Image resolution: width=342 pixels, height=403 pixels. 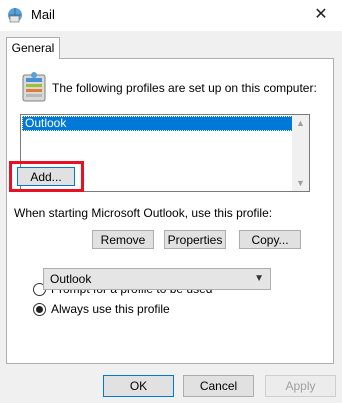 What do you see at coordinates (195, 239) in the screenshot?
I see `properties-button: Properties` at bounding box center [195, 239].